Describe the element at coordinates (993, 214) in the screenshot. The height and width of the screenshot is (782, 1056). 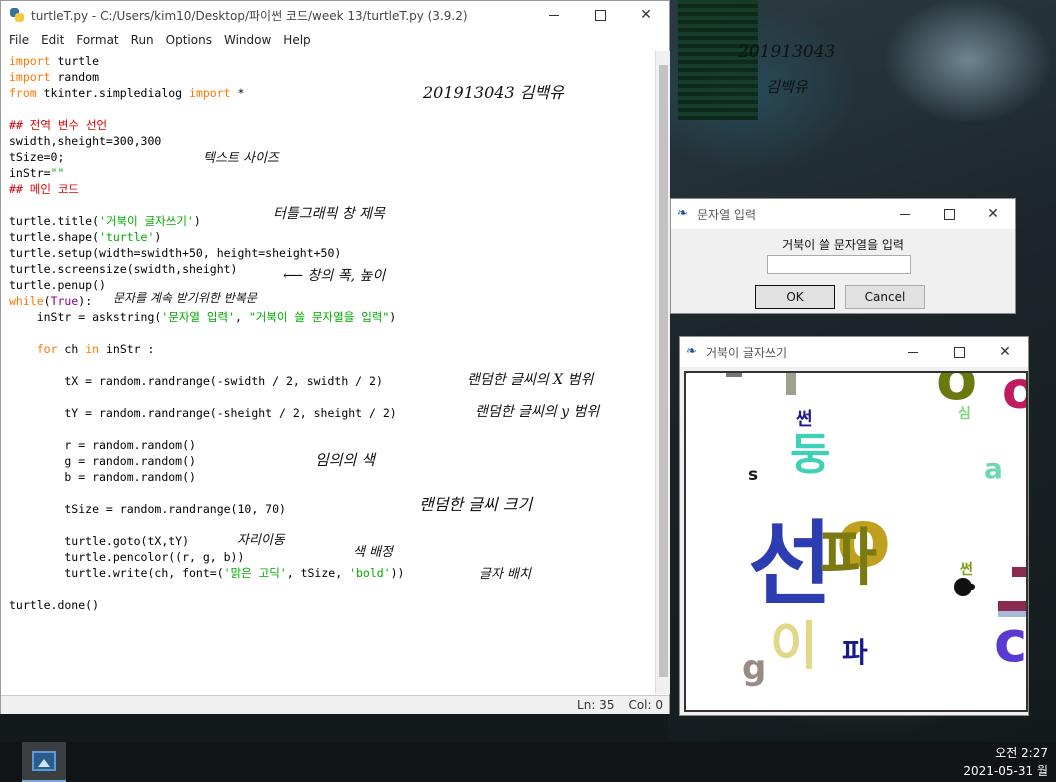
I see `dialog-close-button` at that location.